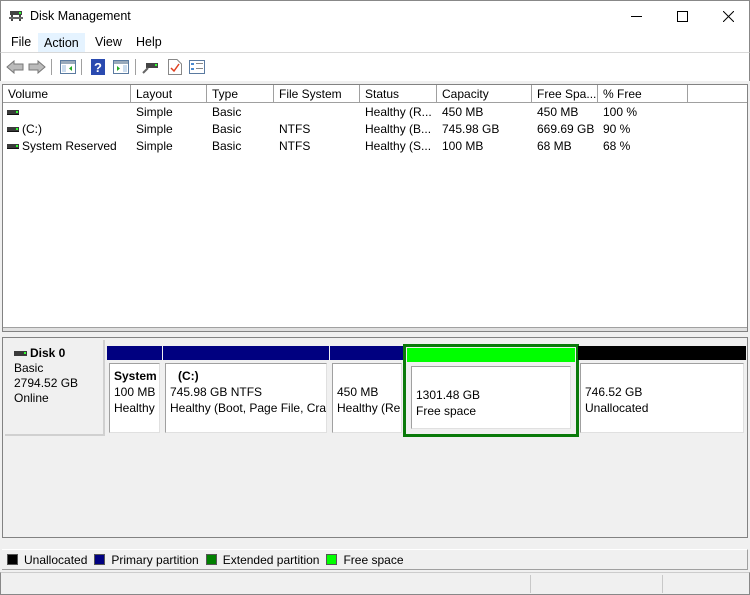 Image resolution: width=750 pixels, height=595 pixels. What do you see at coordinates (67, 94) in the screenshot?
I see `column-header-volume: Volume` at bounding box center [67, 94].